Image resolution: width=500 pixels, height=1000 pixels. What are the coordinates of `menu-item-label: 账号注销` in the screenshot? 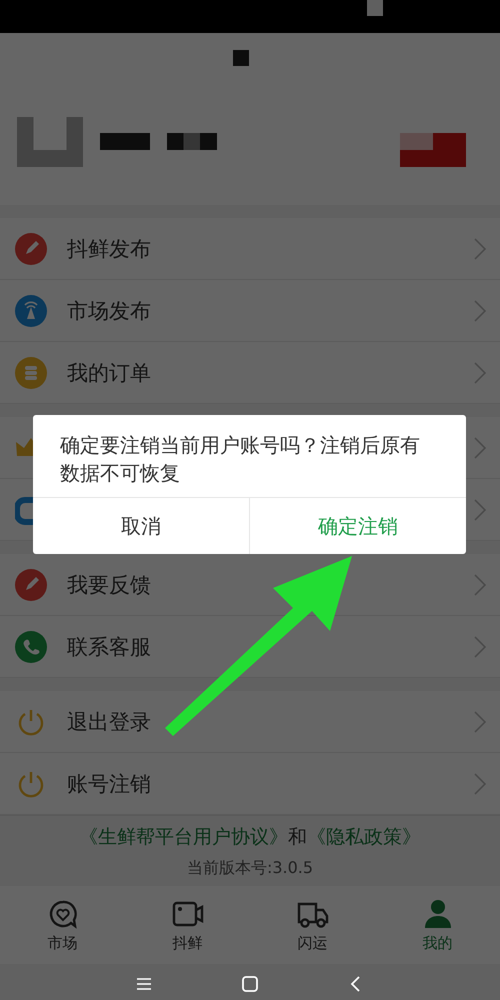 It's located at (109, 784).